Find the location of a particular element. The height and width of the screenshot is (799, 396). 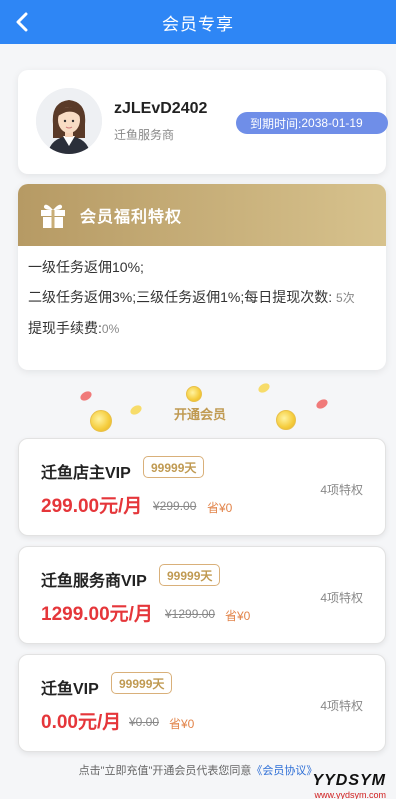

agreement-text: 点击"立即充值"开通会员代表您同意 is located at coordinates (165, 771).